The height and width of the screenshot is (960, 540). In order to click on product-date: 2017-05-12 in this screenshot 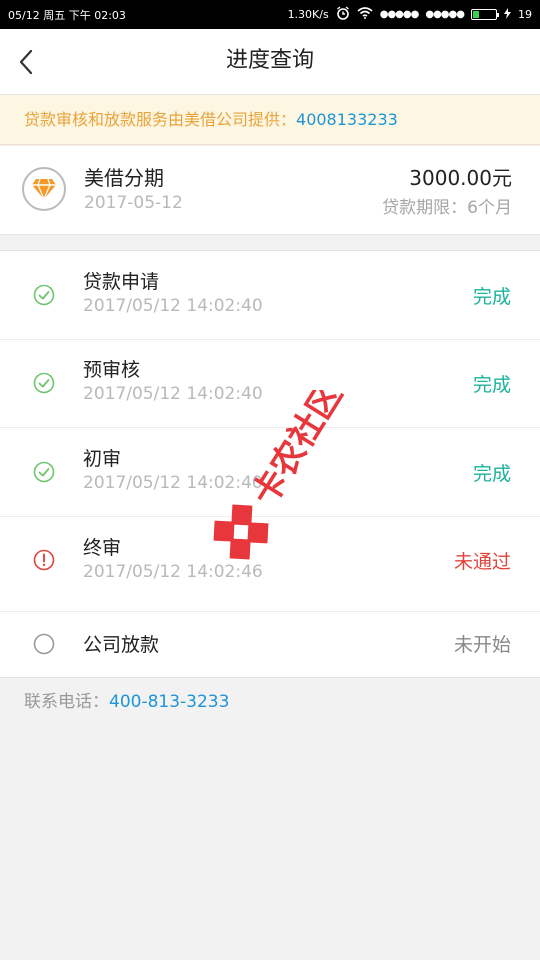, I will do `click(133, 203)`.